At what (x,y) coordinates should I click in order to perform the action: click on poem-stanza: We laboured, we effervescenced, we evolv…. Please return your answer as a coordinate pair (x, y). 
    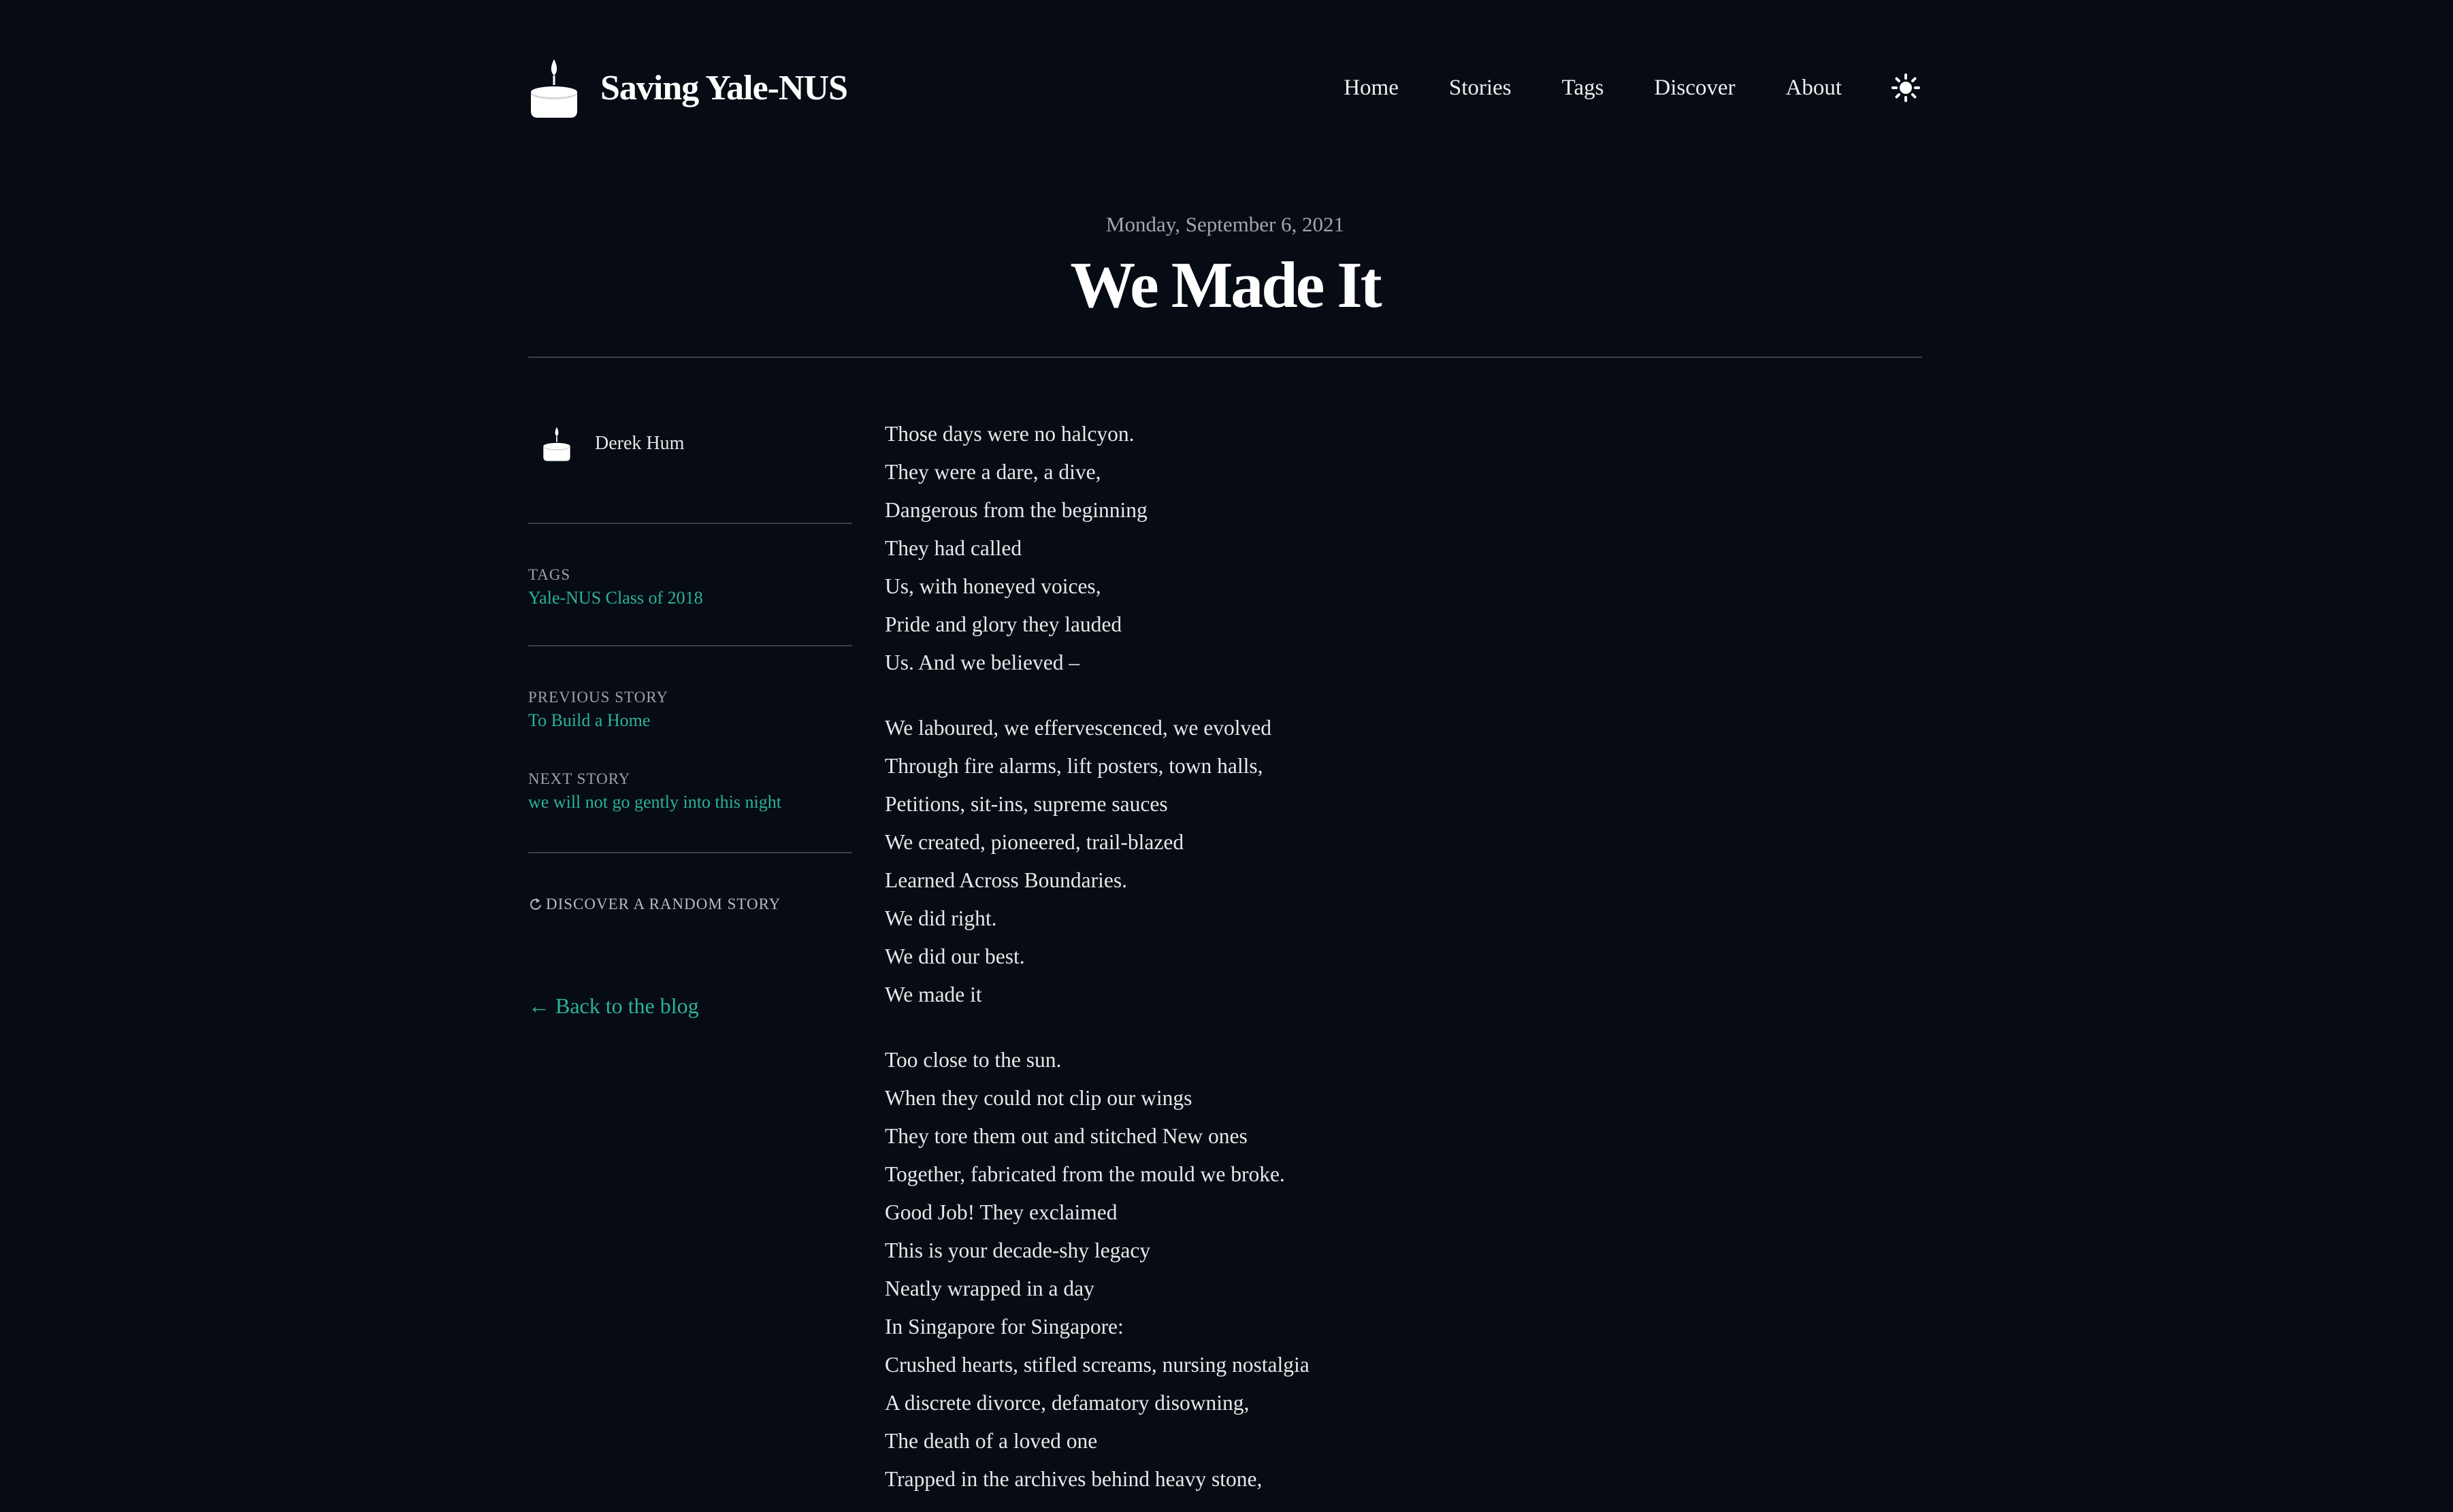
    Looking at the image, I should click on (1259, 861).